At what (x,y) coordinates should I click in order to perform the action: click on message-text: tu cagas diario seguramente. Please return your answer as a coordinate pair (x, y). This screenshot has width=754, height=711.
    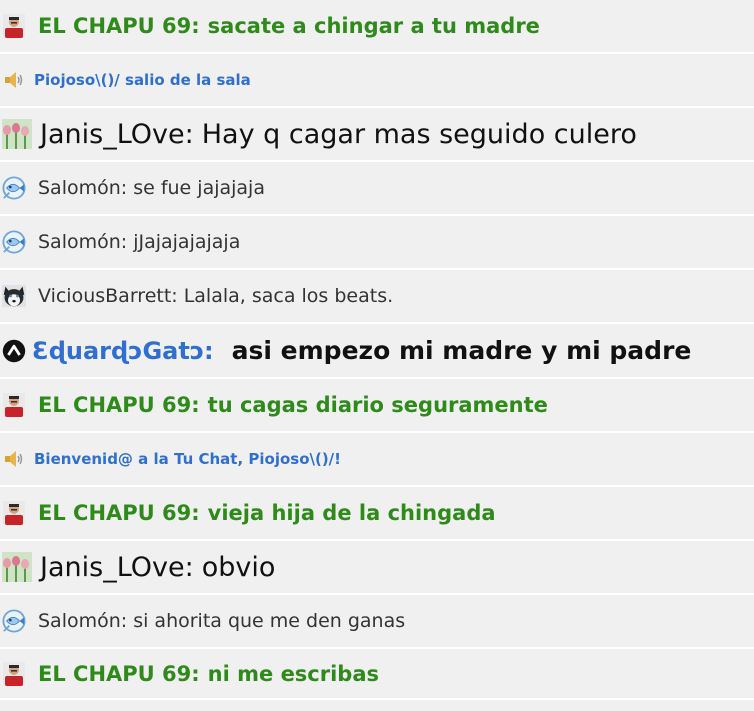
    Looking at the image, I should click on (377, 405).